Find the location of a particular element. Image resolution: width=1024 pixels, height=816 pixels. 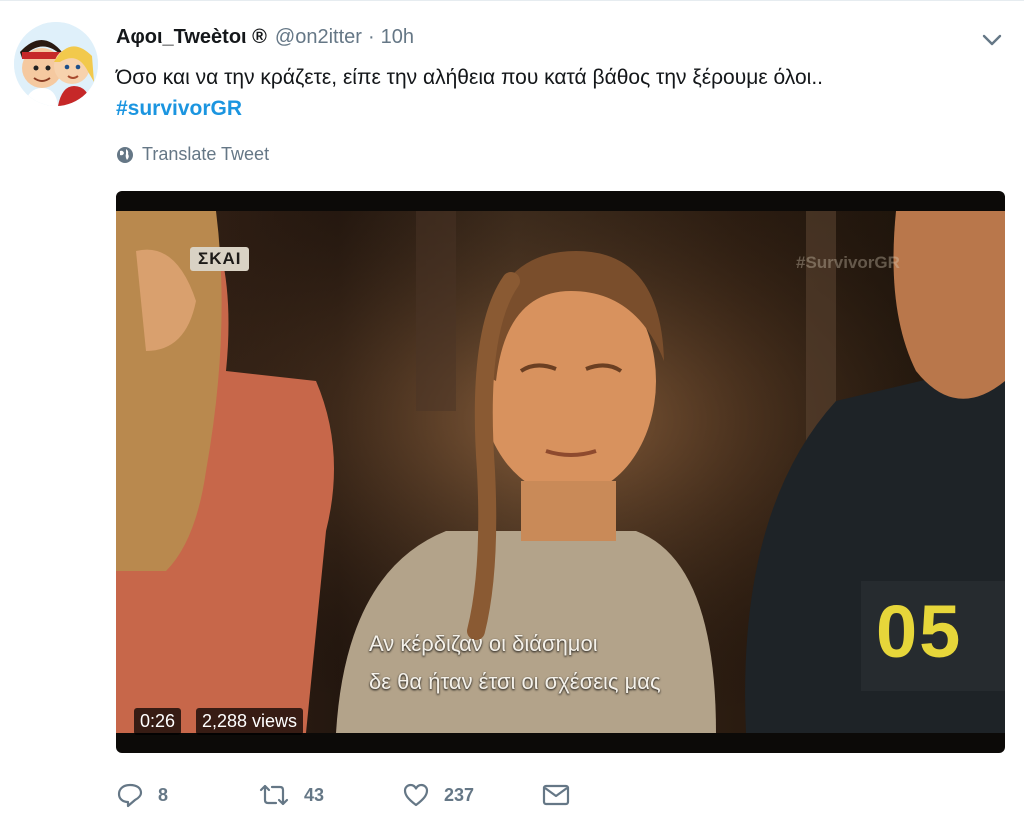

subtitle-line-2: δε θα ήταν έτσι οι σχέσεις μας is located at coordinates (515, 681).